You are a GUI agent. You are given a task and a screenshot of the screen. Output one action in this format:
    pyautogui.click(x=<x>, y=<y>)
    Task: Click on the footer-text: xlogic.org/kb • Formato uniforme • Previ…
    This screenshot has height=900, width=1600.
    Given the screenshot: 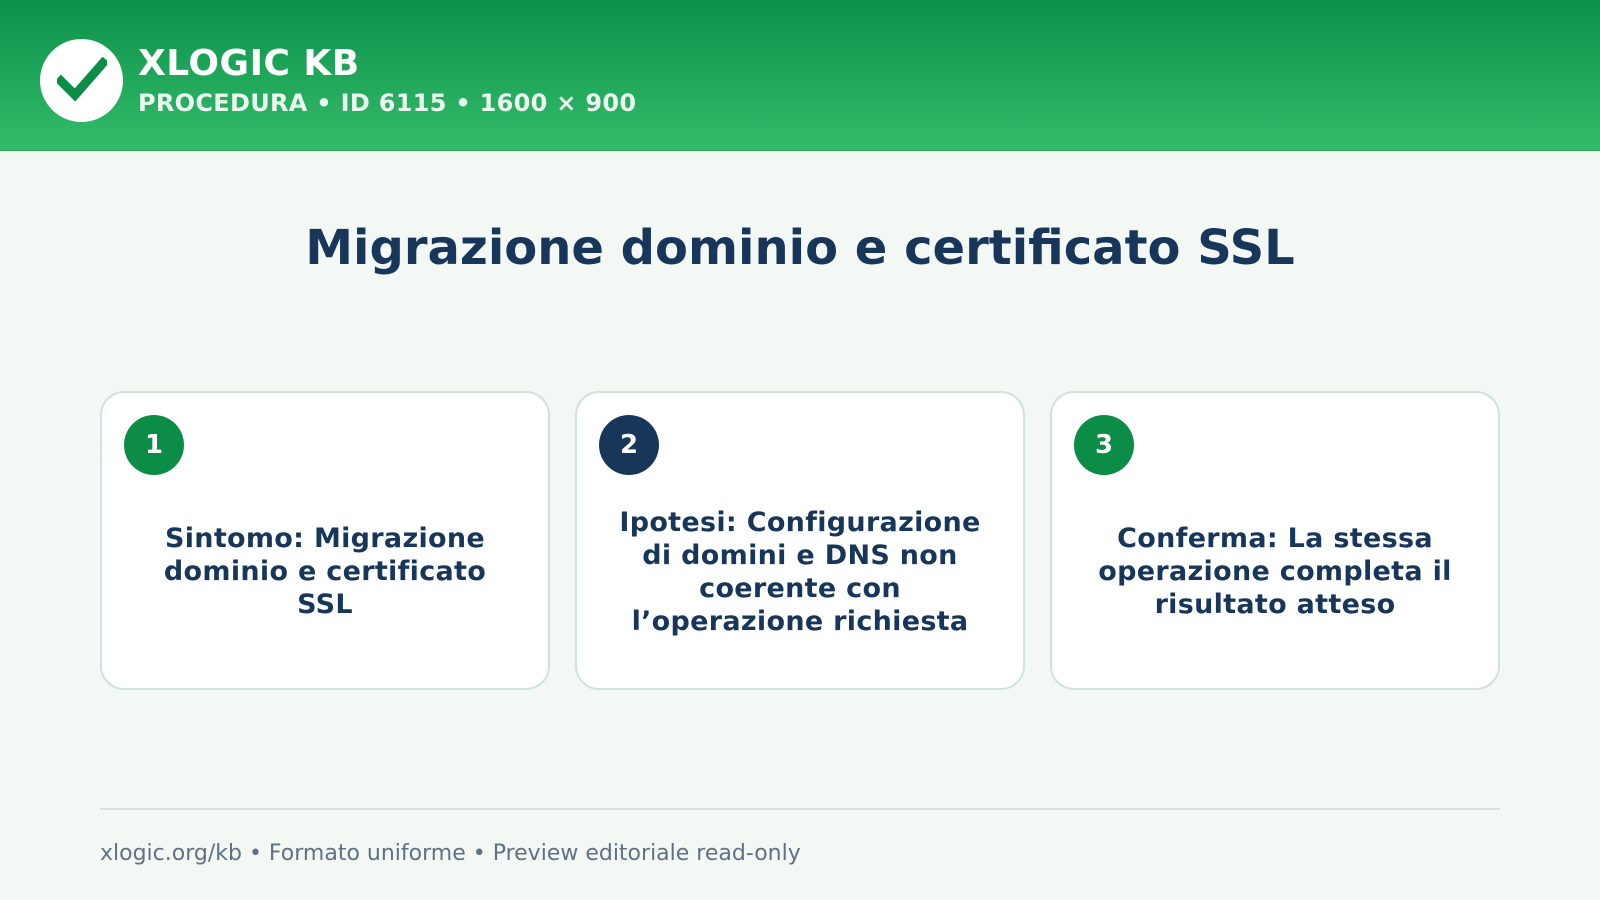 What is the action you would take?
    pyautogui.click(x=450, y=853)
    